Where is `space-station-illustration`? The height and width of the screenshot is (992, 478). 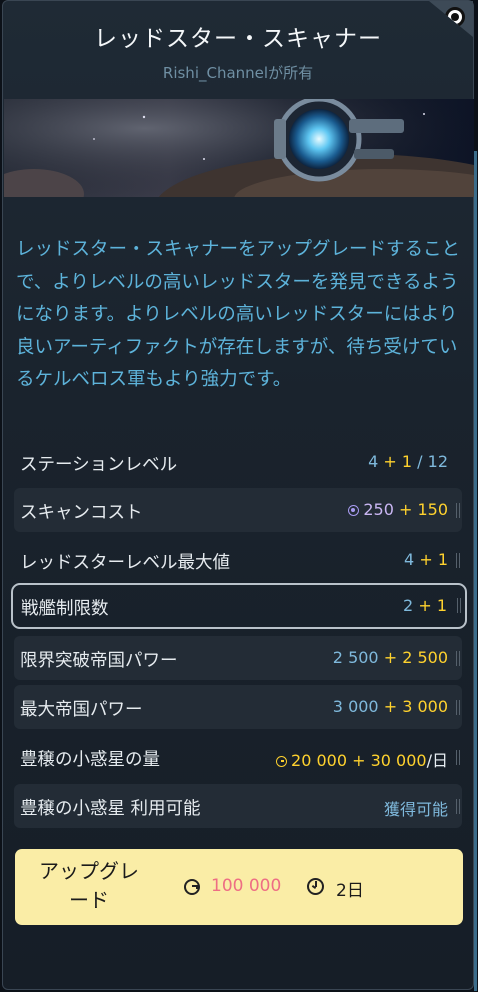 space-station-illustration is located at coordinates (239, 148).